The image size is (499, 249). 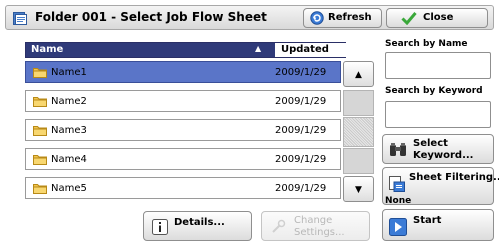 I want to click on close-button: Close, so click(x=437, y=18).